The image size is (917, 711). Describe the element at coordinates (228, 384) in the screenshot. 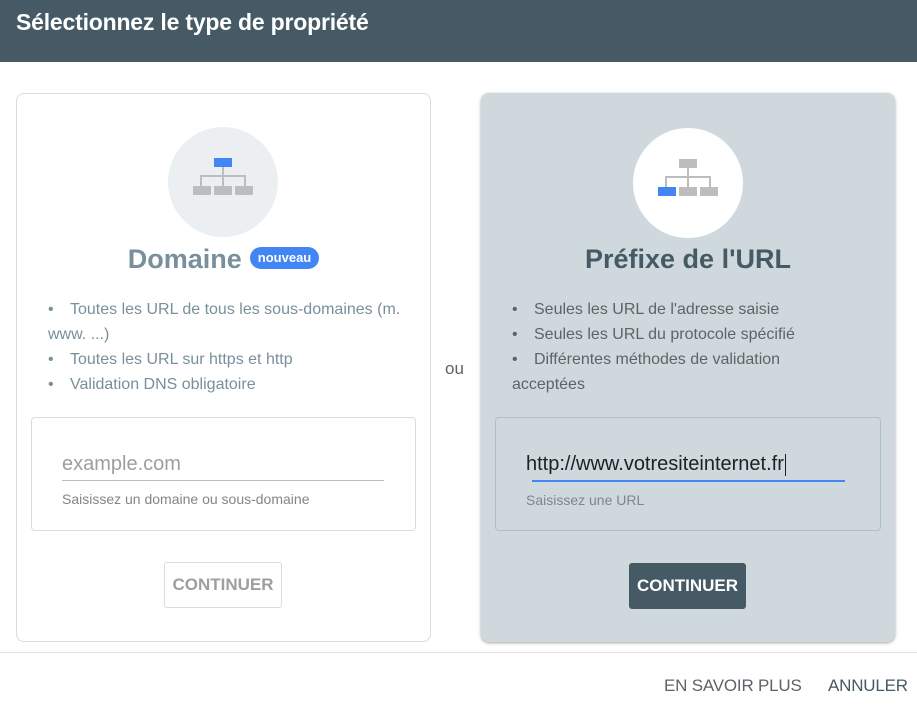

I see `list-item: Validation DNS obligatoire` at that location.